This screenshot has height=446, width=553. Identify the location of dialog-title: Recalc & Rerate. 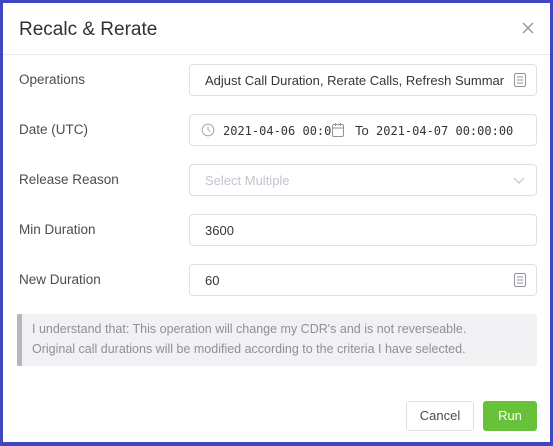
(88, 29).